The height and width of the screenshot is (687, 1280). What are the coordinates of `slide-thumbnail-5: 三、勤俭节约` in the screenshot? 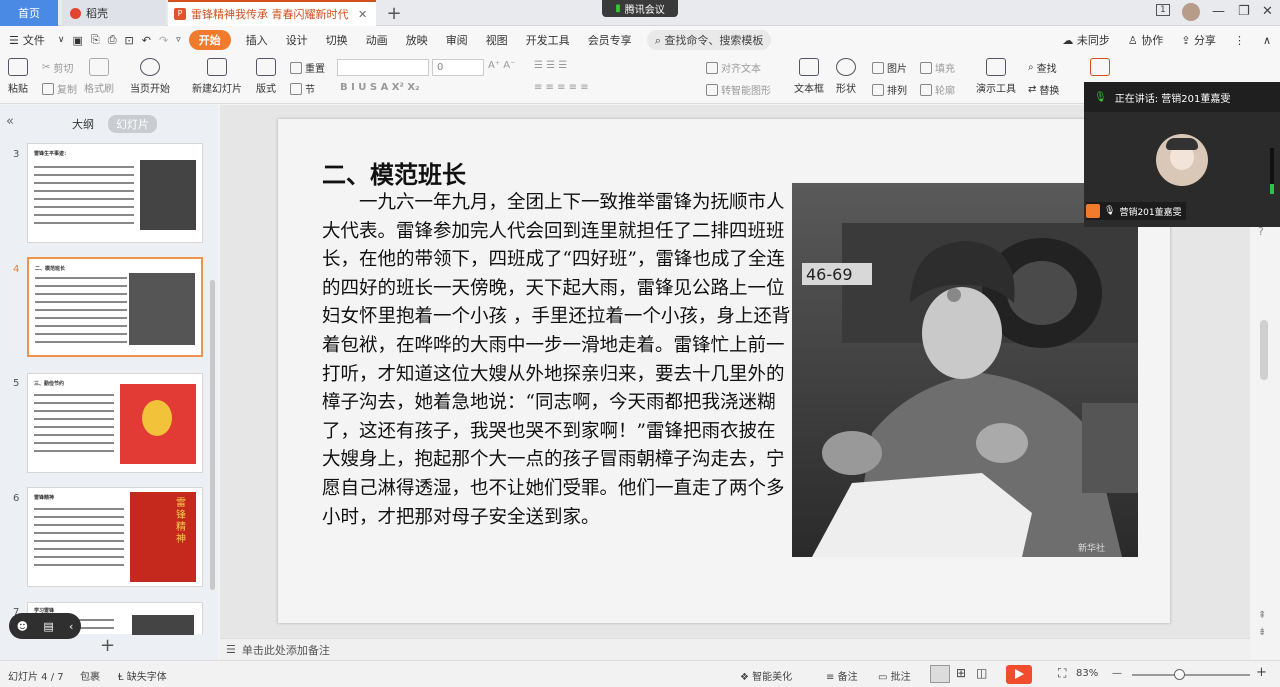 It's located at (115, 423).